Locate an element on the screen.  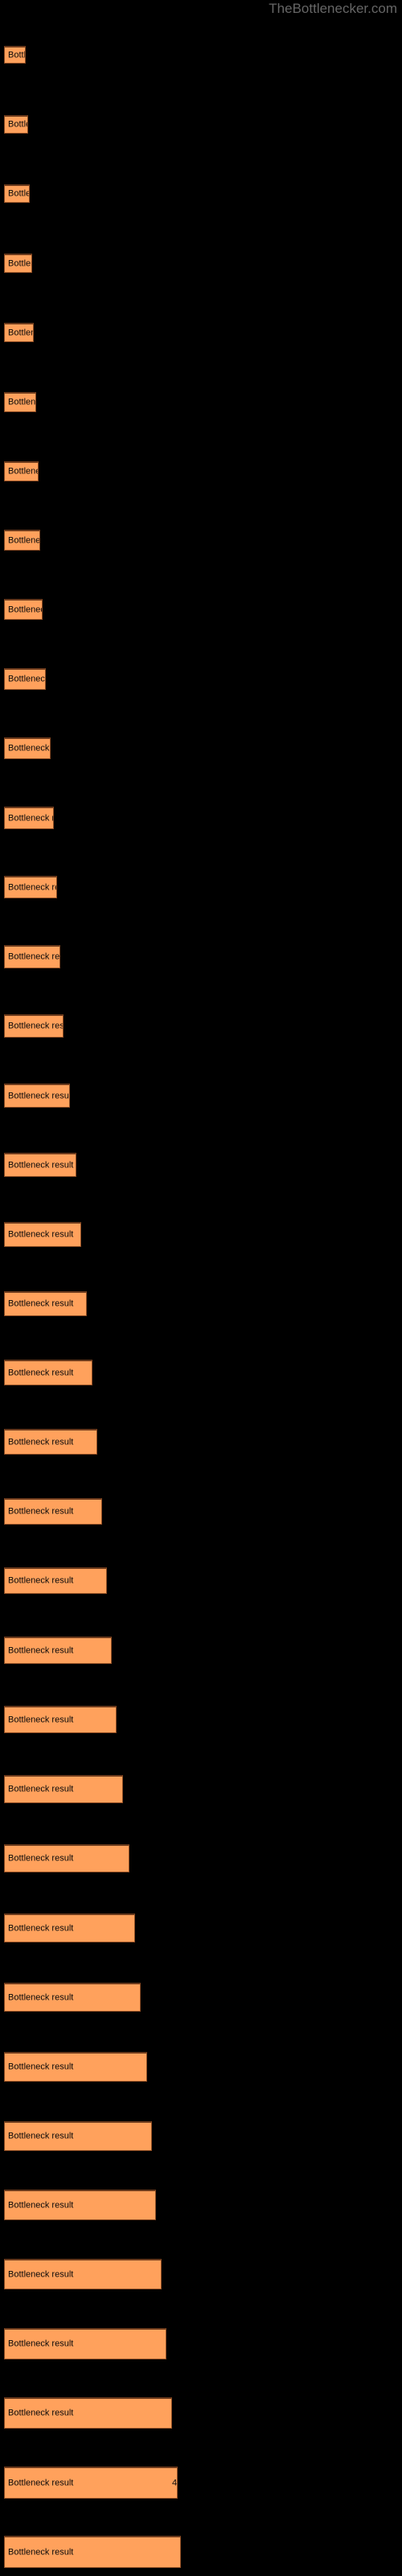
bar-row: Bottleneck result 4 is located at coordinates (91, 2483).